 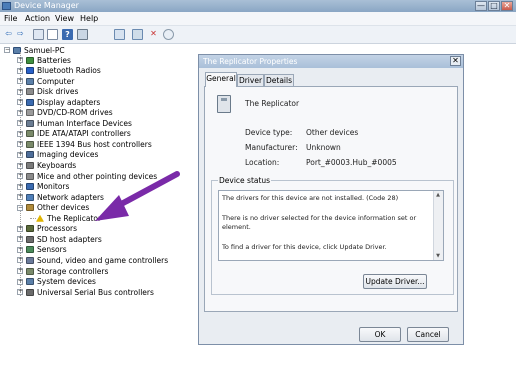 What do you see at coordinates (153, 34) in the screenshot?
I see `disable-icon: ✕` at bounding box center [153, 34].